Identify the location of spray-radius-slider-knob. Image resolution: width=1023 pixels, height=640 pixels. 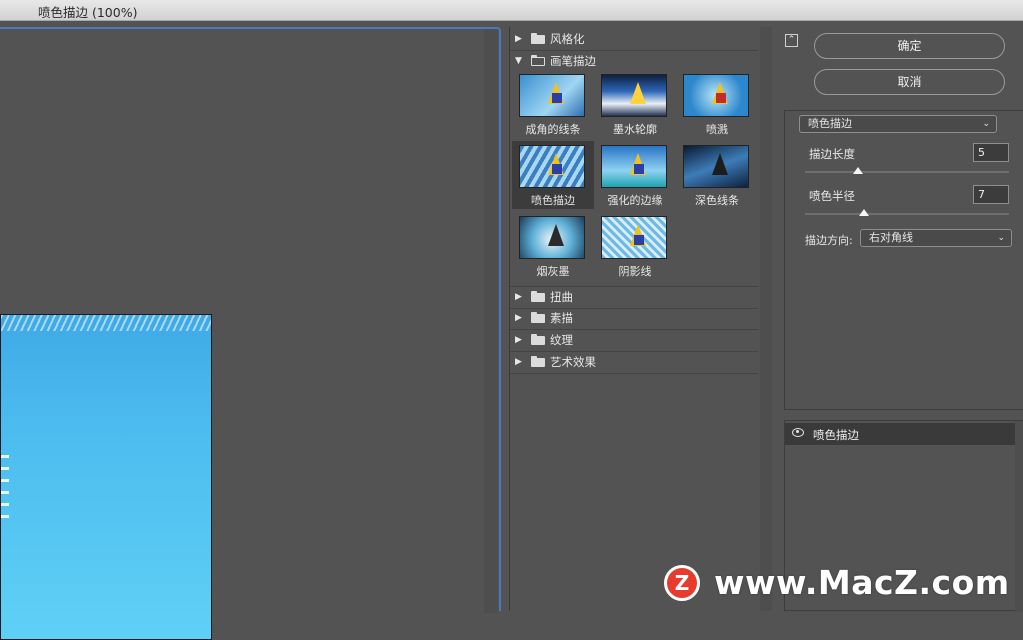
(864, 212).